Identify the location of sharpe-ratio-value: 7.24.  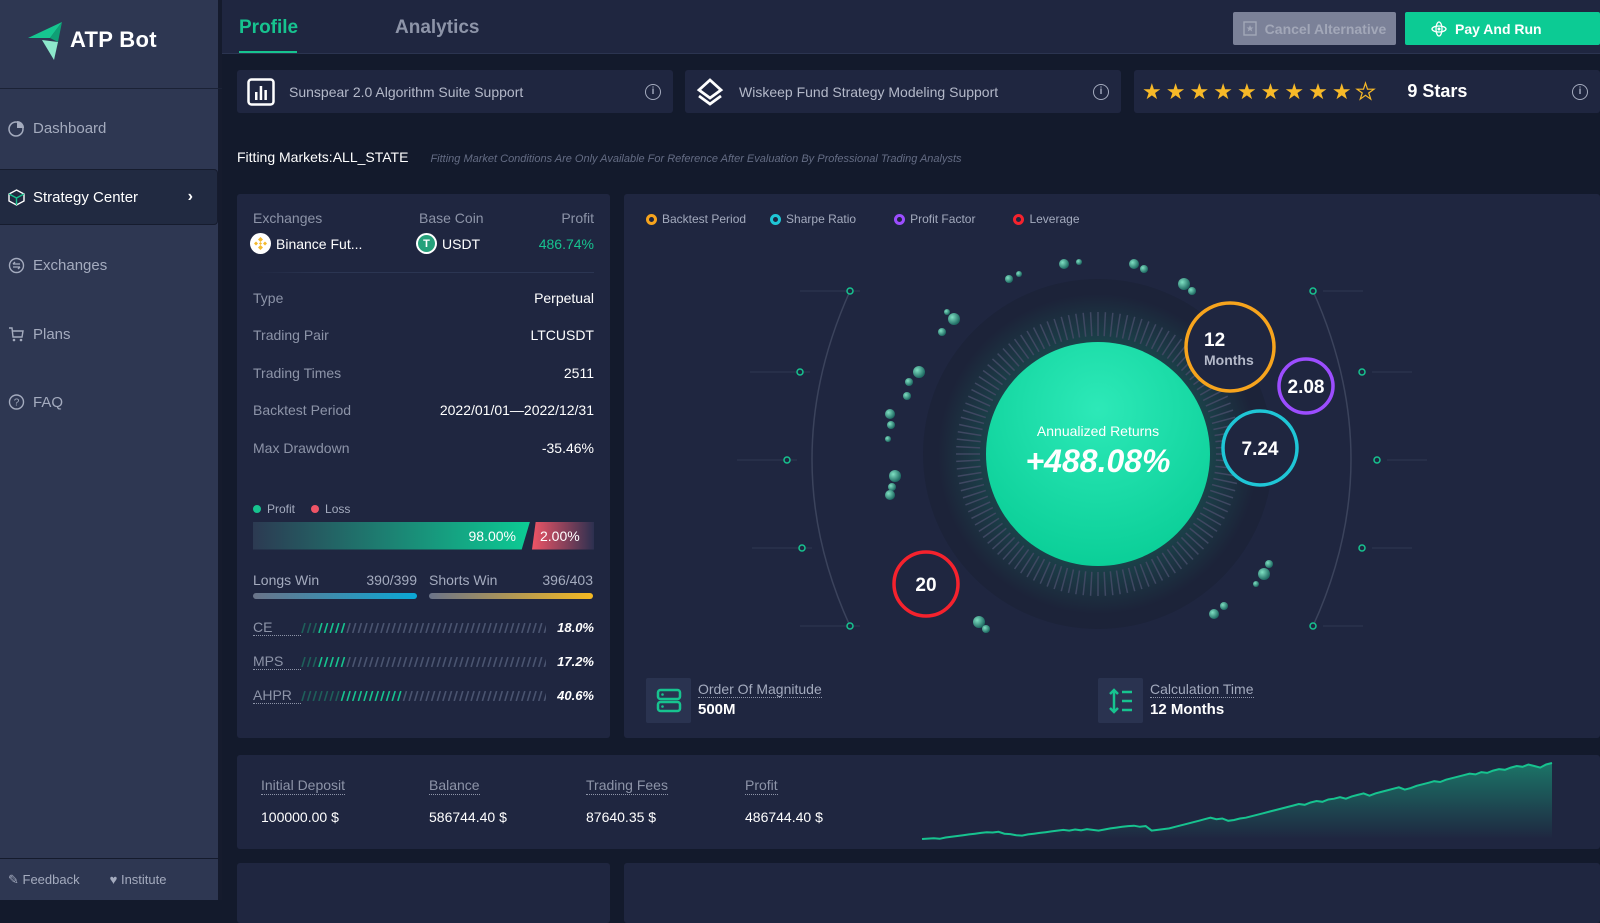
(1260, 449).